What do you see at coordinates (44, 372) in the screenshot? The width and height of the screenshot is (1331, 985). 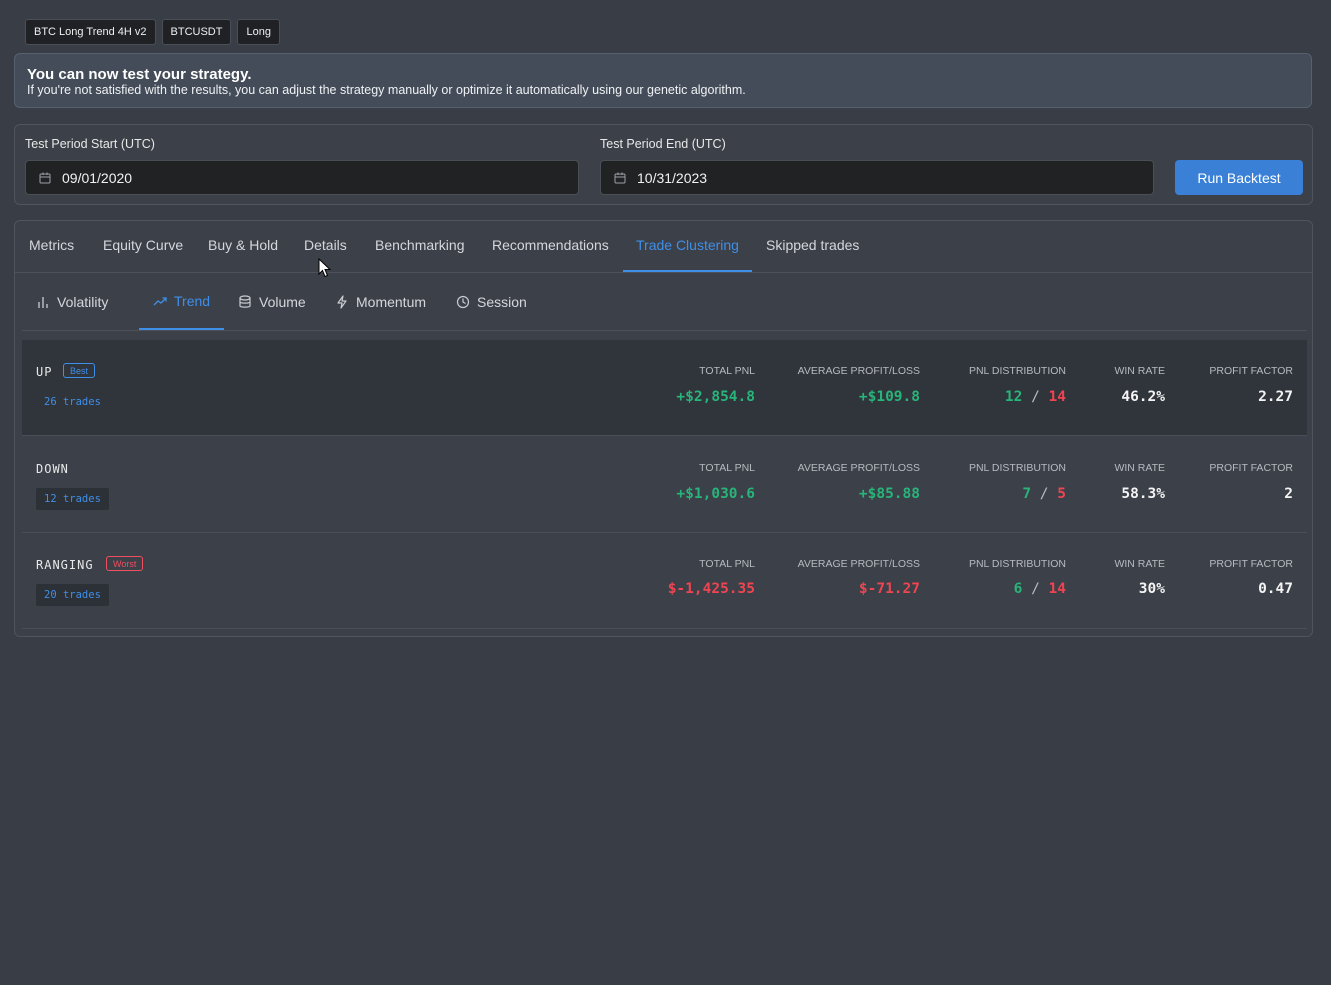 I see `cluster-name: UP` at bounding box center [44, 372].